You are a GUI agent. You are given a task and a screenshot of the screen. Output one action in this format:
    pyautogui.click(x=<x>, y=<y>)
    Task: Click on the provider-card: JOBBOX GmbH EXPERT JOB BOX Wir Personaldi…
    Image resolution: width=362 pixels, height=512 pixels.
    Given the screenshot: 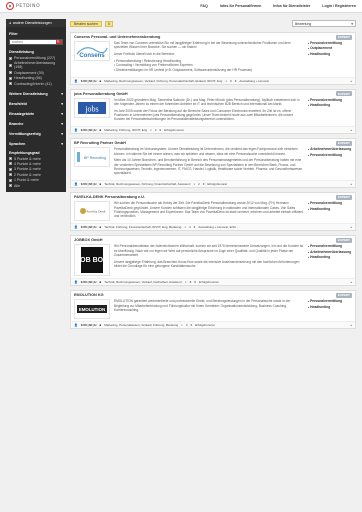 What is the action you would take?
    pyautogui.click(x=213, y=261)
    